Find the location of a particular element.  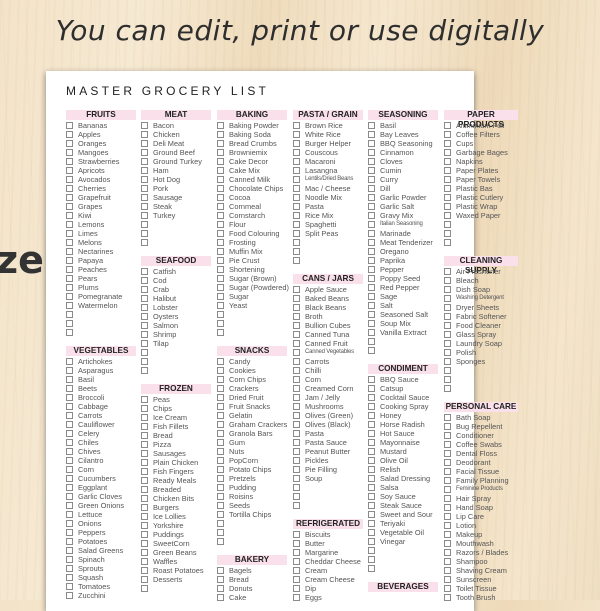

list-item: Deli Meat is located at coordinates (178, 143).